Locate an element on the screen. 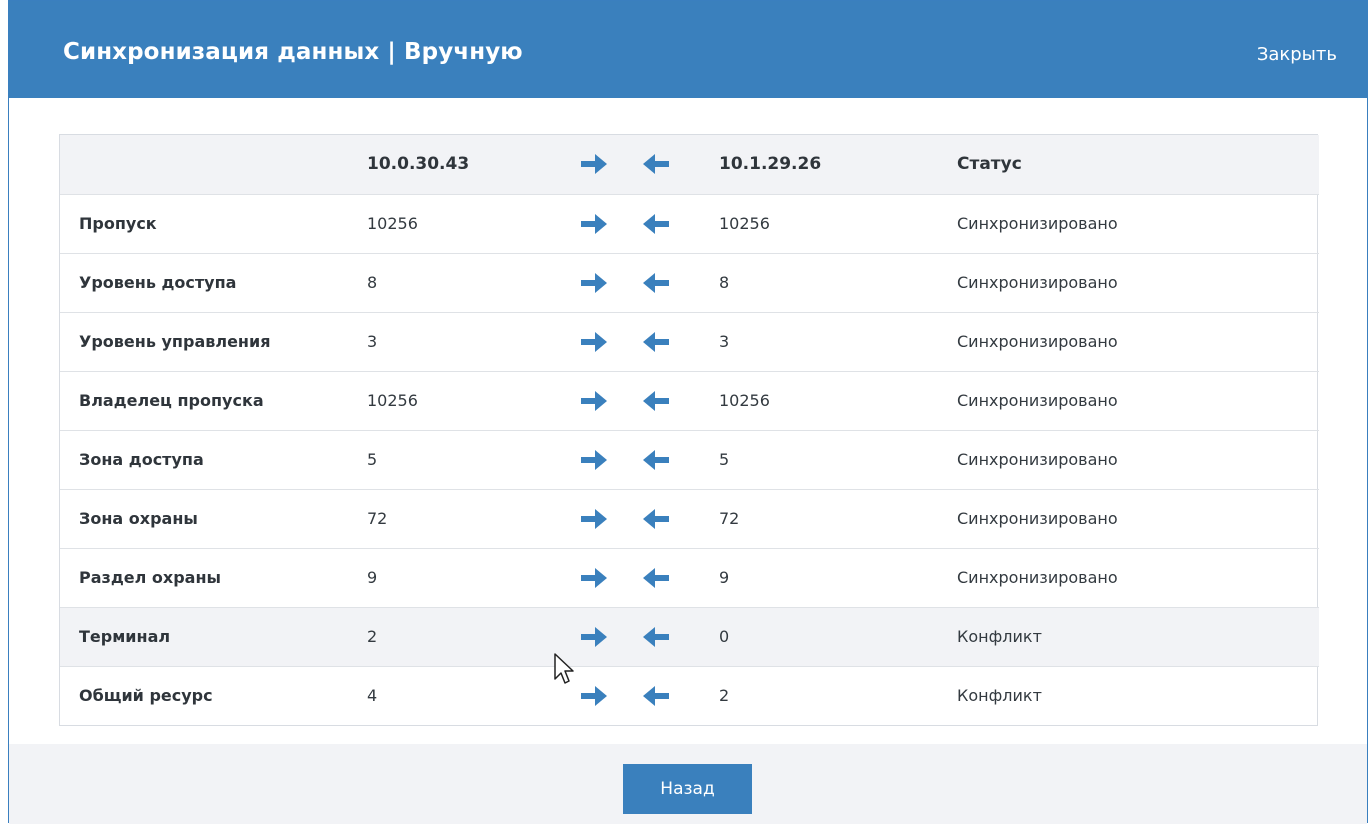  row-right-value: 5 is located at coordinates (838, 459).